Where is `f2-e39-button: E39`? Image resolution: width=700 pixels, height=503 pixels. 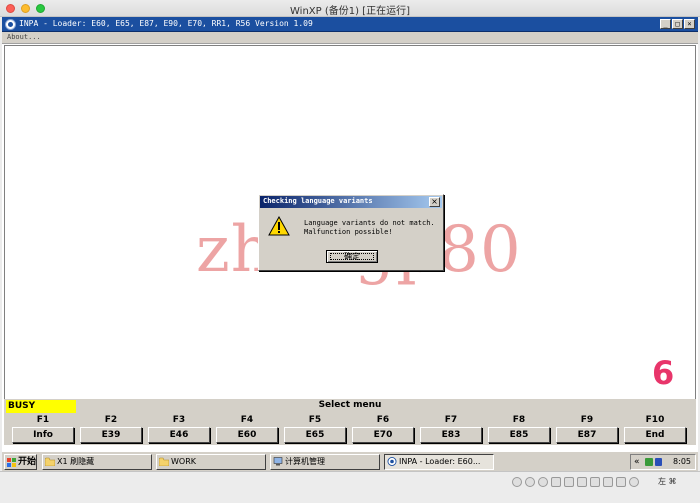
f2-e39-button: E39 is located at coordinates (111, 435).